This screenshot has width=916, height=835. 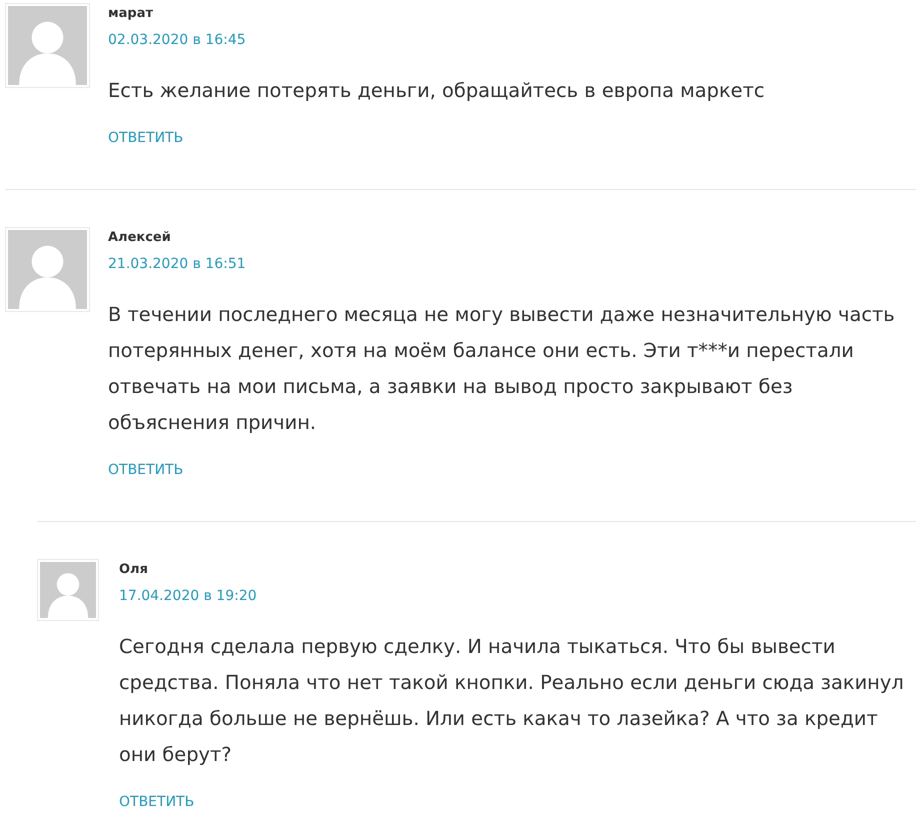 What do you see at coordinates (177, 40) in the screenshot?
I see `comment-date-link: 02.03.2020 в 16:45` at bounding box center [177, 40].